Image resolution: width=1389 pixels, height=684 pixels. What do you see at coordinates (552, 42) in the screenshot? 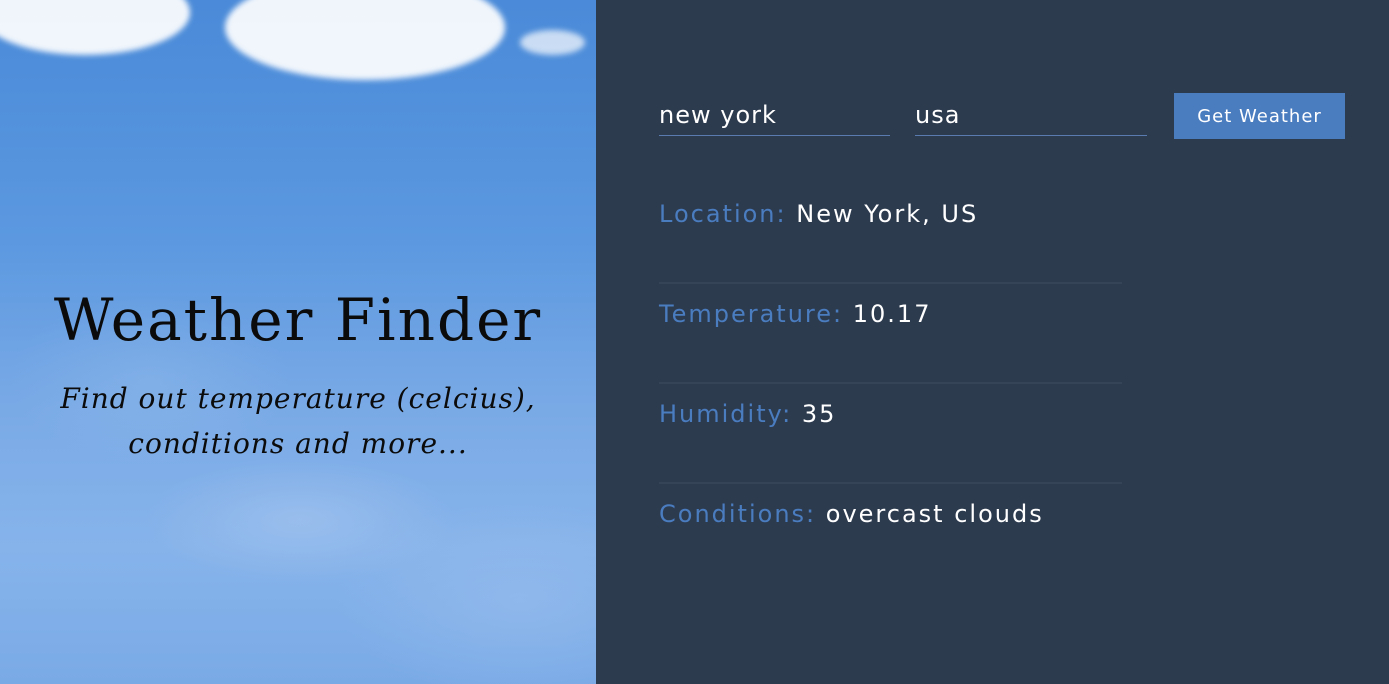
I see `cloud-wisp-right` at bounding box center [552, 42].